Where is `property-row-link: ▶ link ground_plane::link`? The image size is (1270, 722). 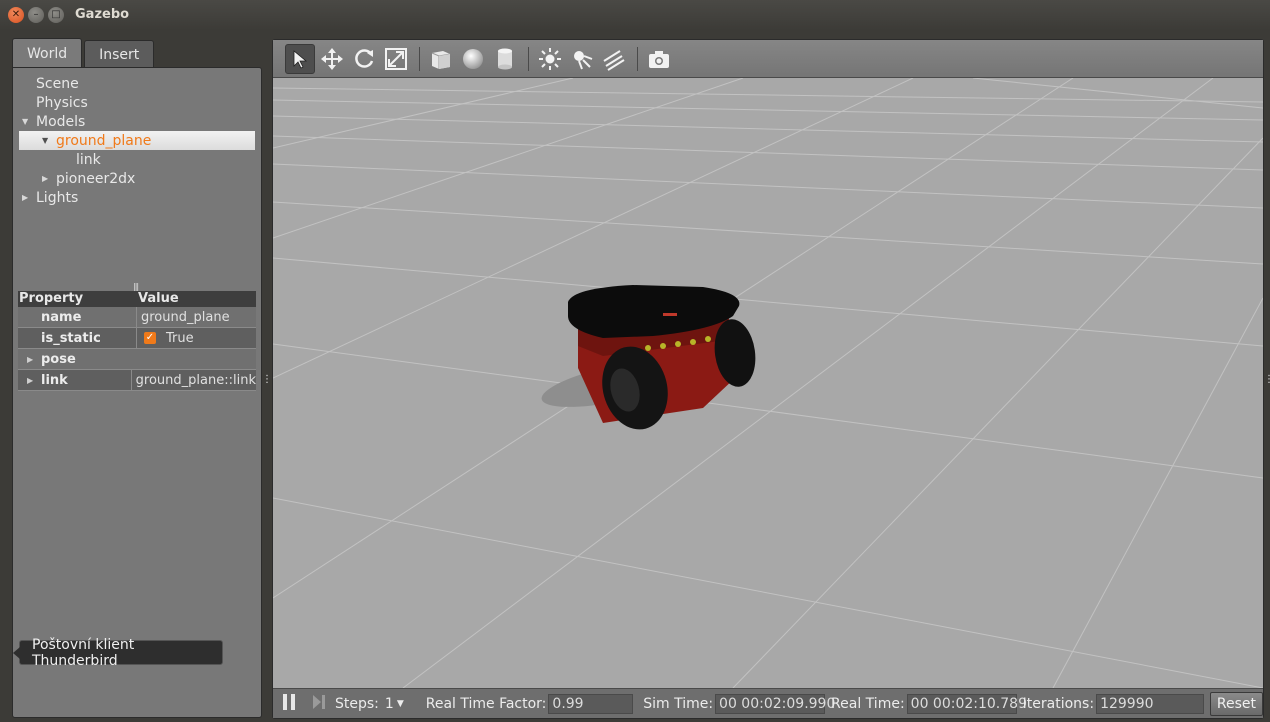 property-row-link: ▶ link ground_plane::link is located at coordinates (137, 380).